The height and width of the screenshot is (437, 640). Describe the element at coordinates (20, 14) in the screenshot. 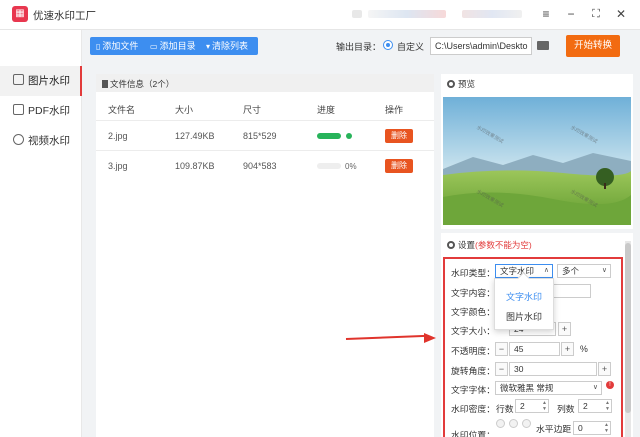

I see `app-logo-icon: ▦` at that location.